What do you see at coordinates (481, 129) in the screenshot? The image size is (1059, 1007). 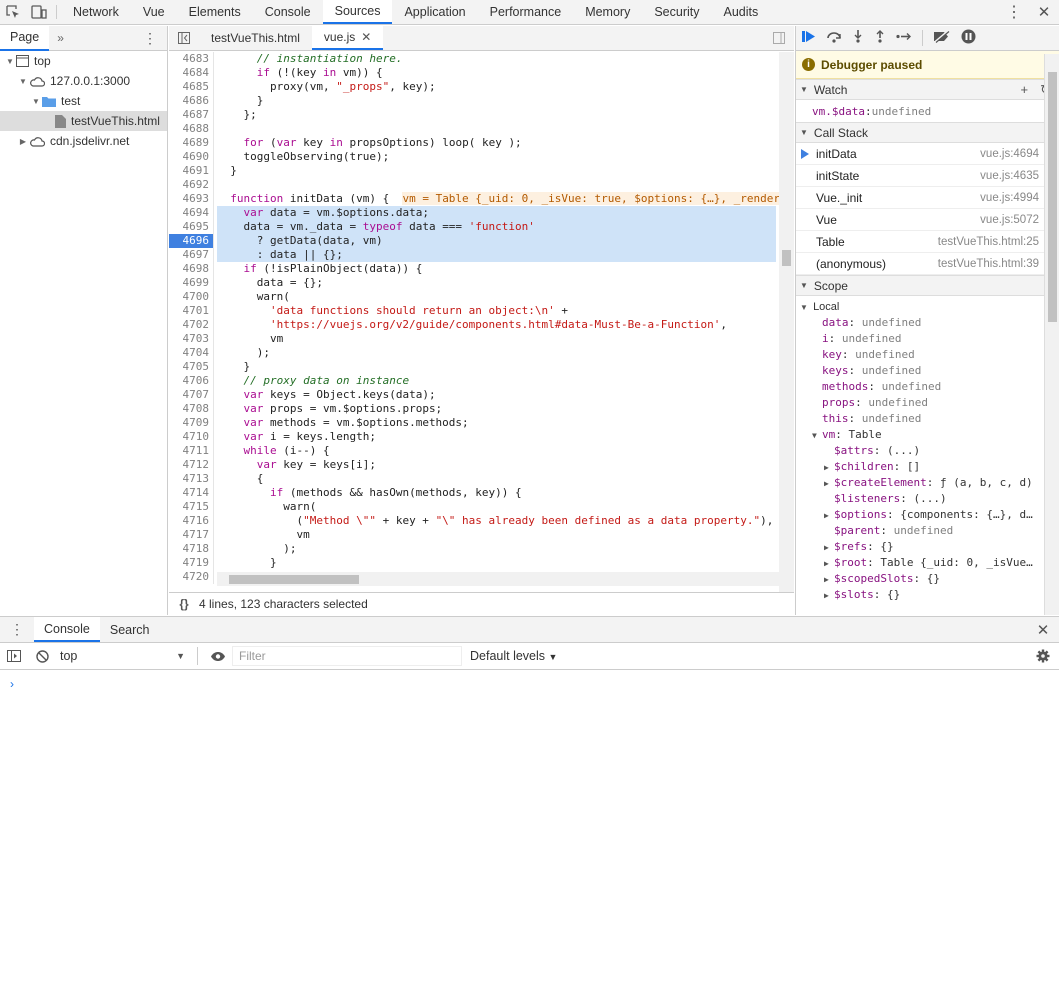 I see `code-line: 4688` at bounding box center [481, 129].